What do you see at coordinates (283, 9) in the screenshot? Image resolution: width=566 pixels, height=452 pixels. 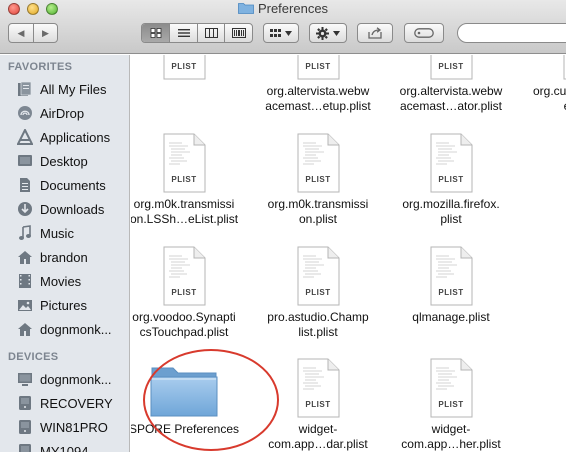 I see `window-title: Preferences` at bounding box center [283, 9].